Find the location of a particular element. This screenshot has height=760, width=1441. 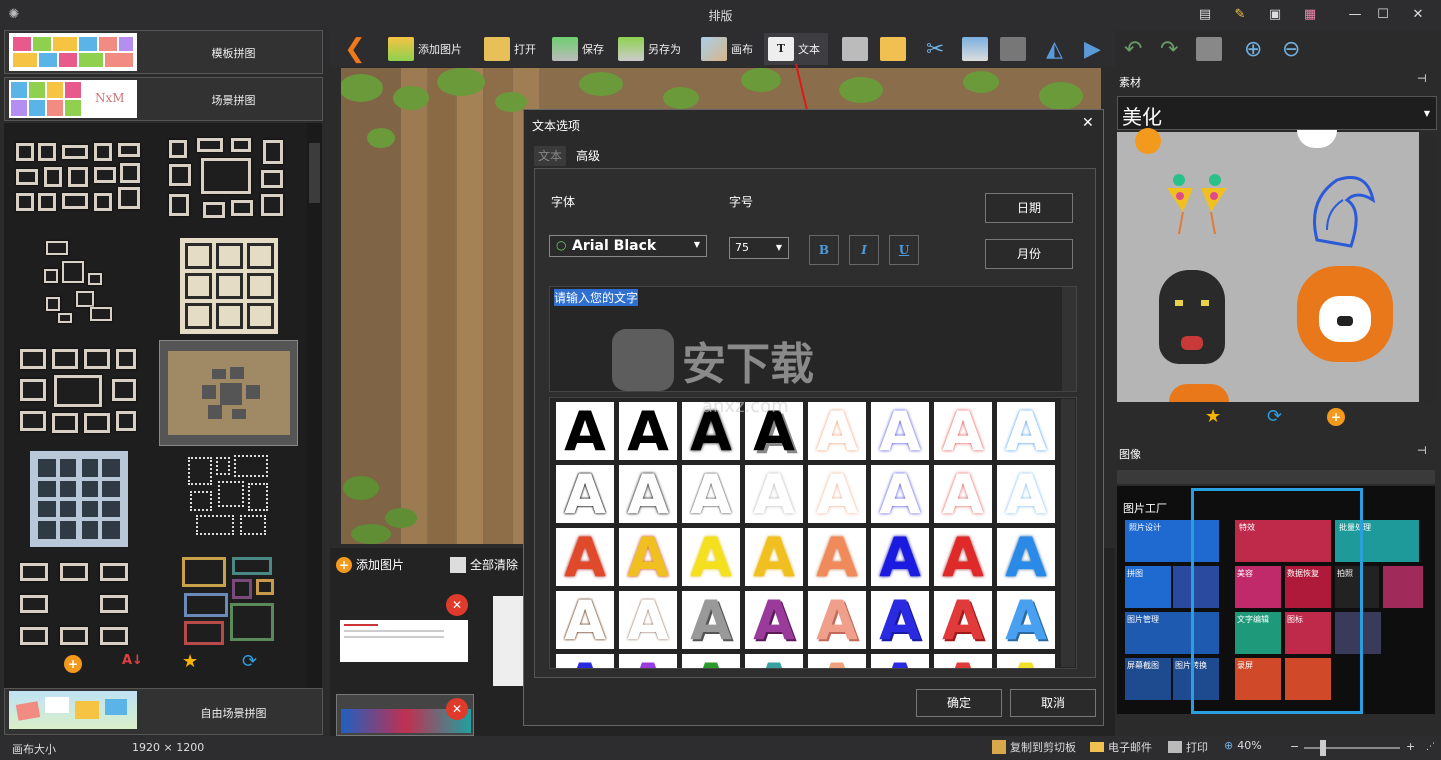

sort-az-icon: A↓ is located at coordinates (132, 660).